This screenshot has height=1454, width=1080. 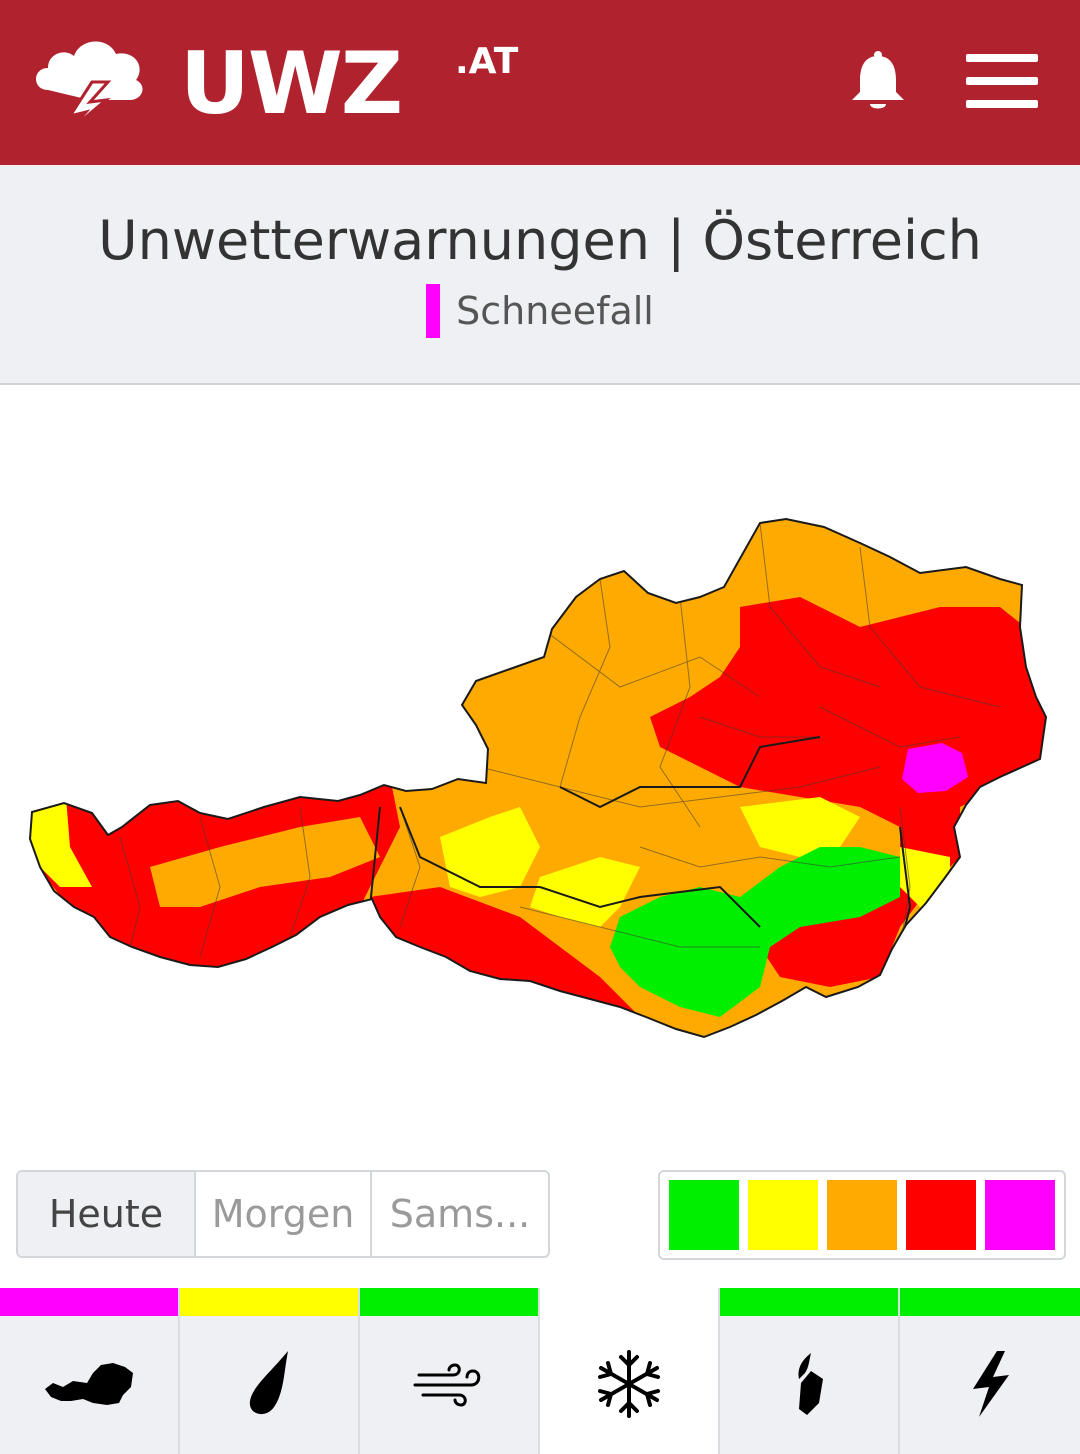 I want to click on app-header: UWZ .AT, so click(x=540, y=82).